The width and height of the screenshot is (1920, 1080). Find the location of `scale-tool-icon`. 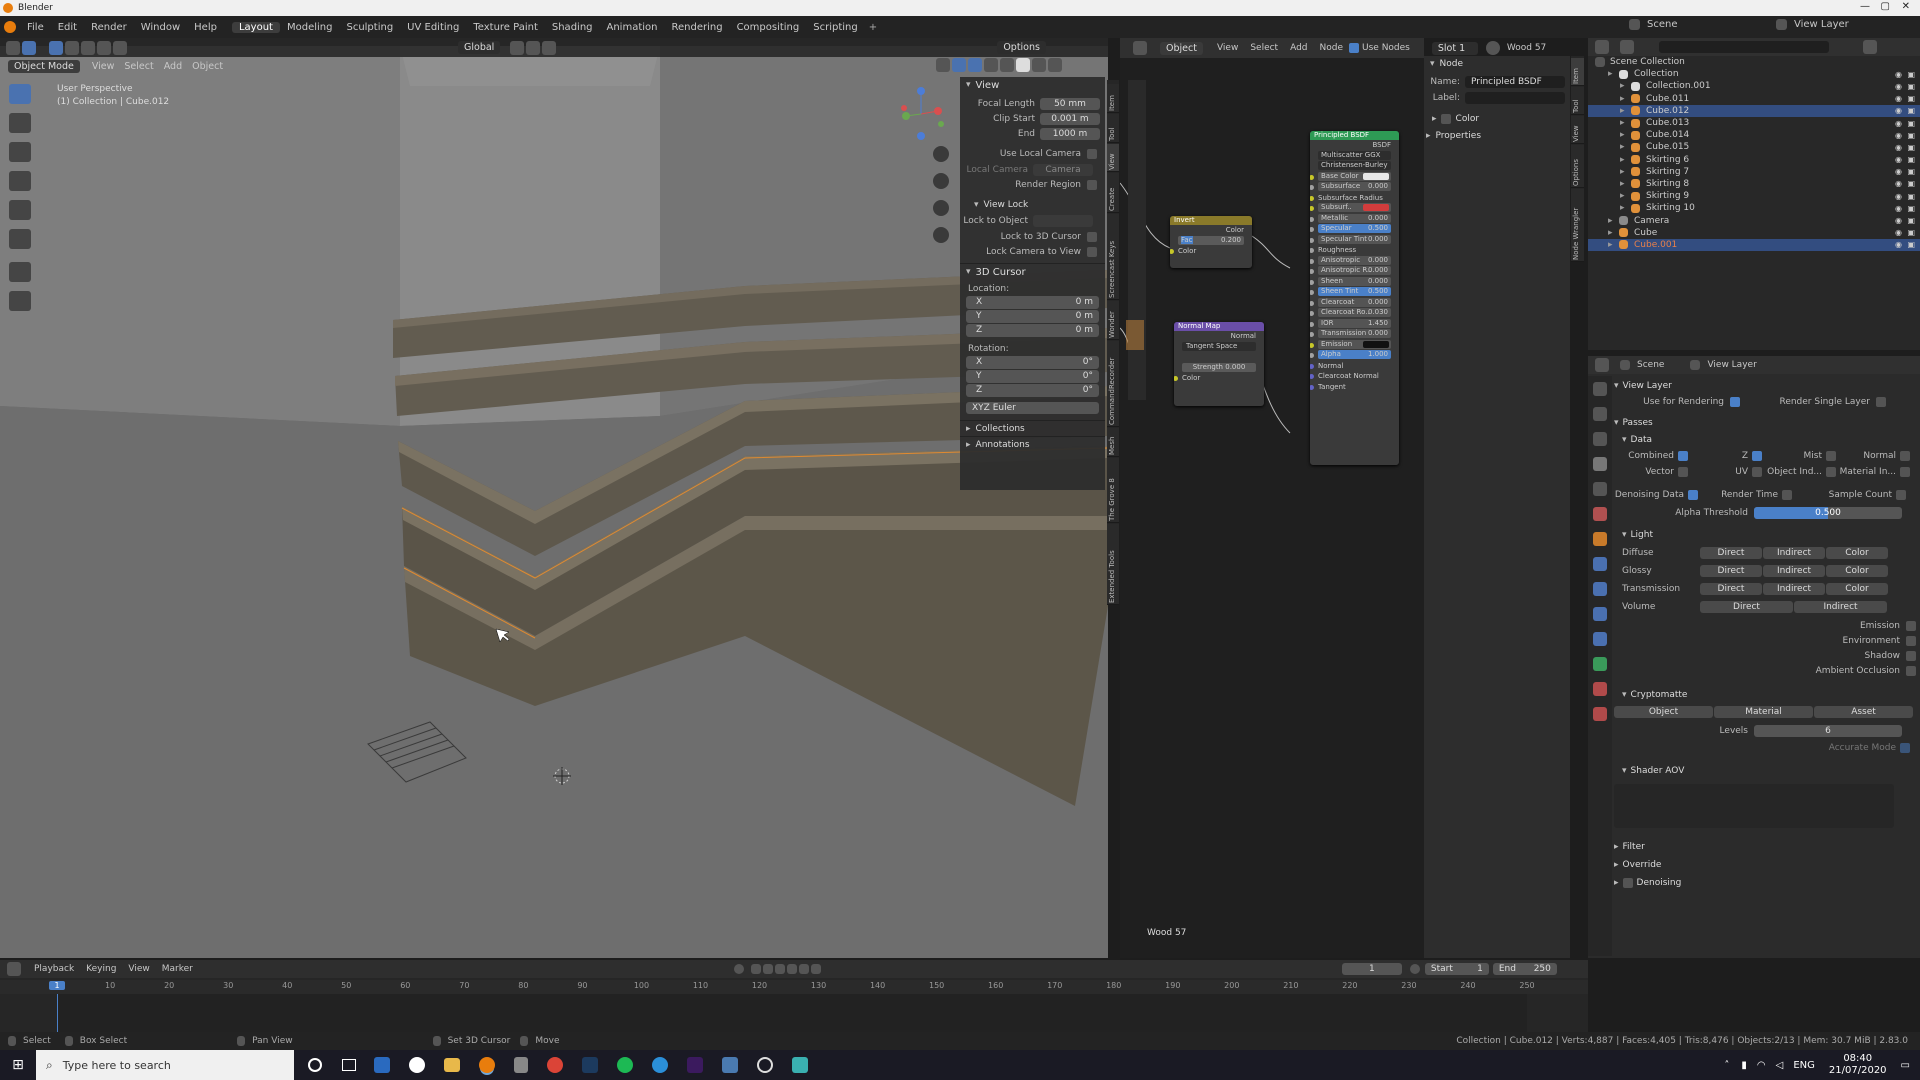

scale-tool-icon is located at coordinates (20, 210).